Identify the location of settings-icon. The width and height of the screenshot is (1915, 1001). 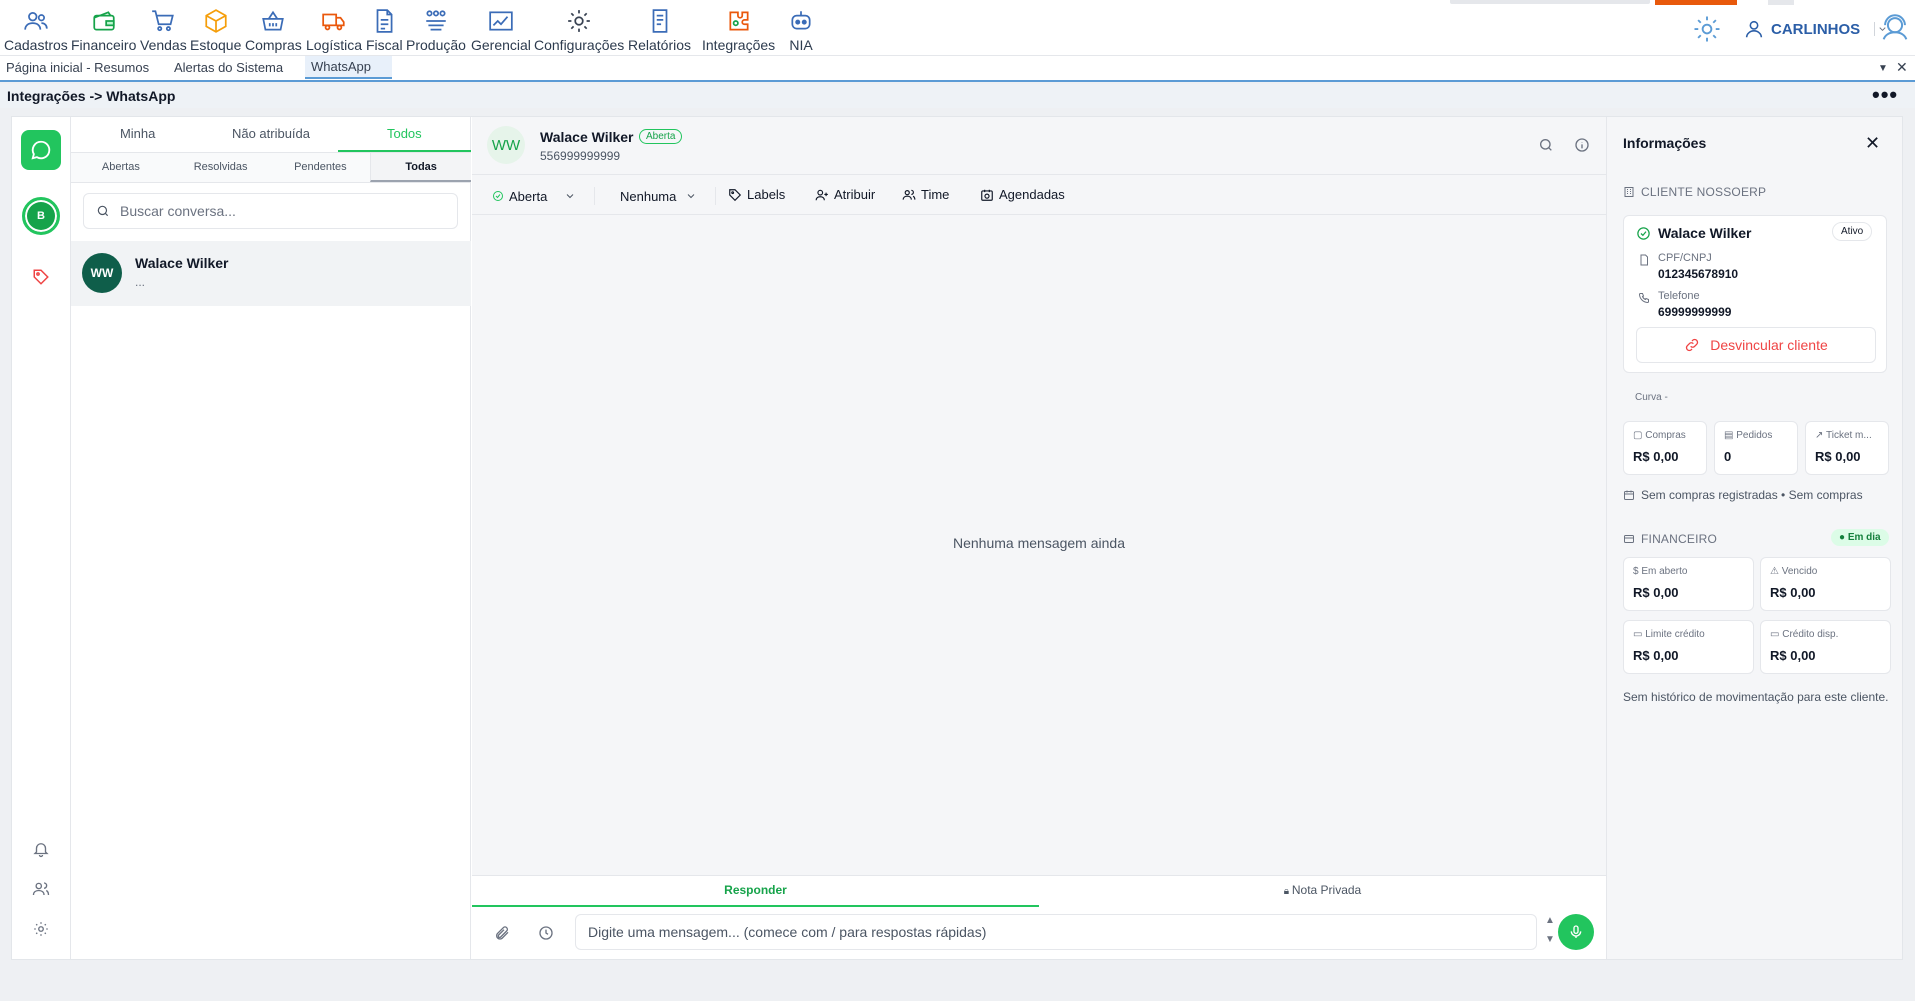
(41, 929).